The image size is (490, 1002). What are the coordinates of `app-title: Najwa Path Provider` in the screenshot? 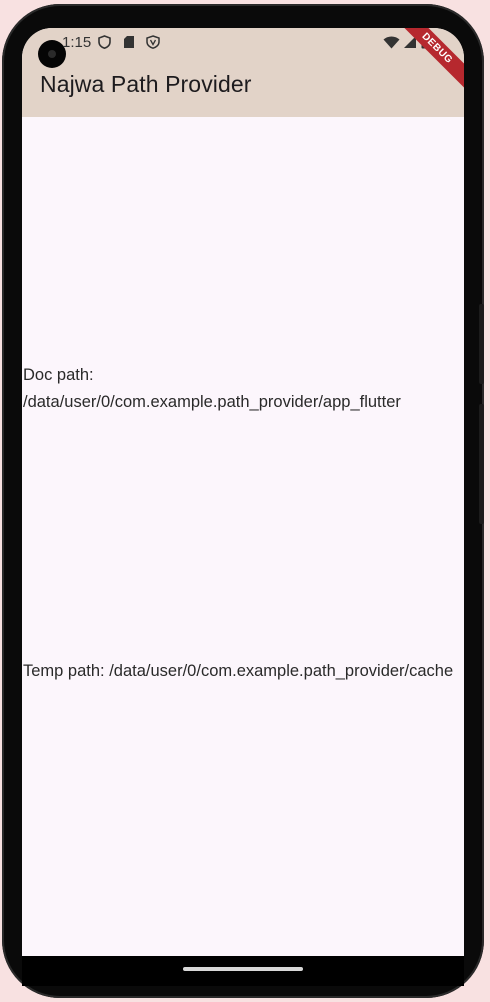 It's located at (146, 84).